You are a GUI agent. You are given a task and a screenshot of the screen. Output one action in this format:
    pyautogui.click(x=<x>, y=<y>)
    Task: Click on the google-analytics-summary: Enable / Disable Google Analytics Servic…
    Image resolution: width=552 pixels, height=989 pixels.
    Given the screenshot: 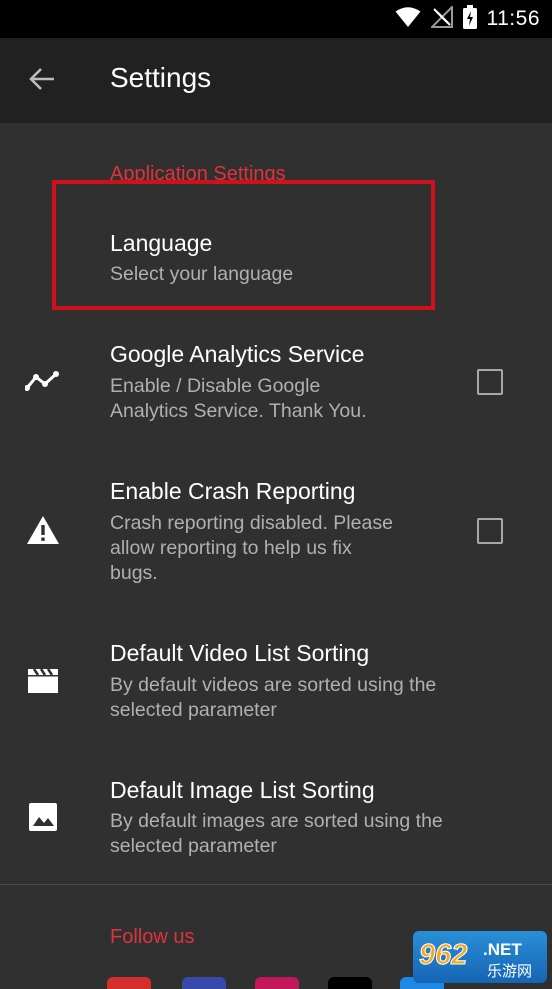 What is the action you would take?
    pyautogui.click(x=238, y=399)
    